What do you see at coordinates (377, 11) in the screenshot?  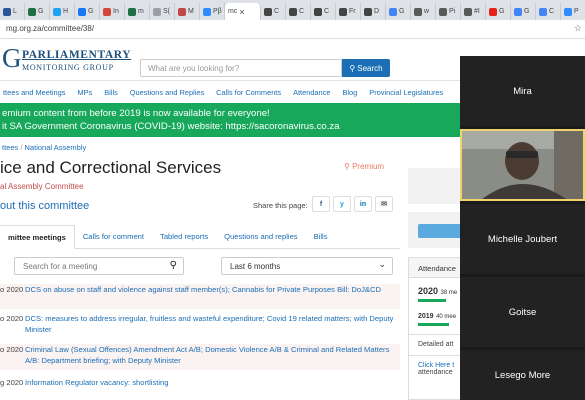 I see `tab-label: D` at bounding box center [377, 11].